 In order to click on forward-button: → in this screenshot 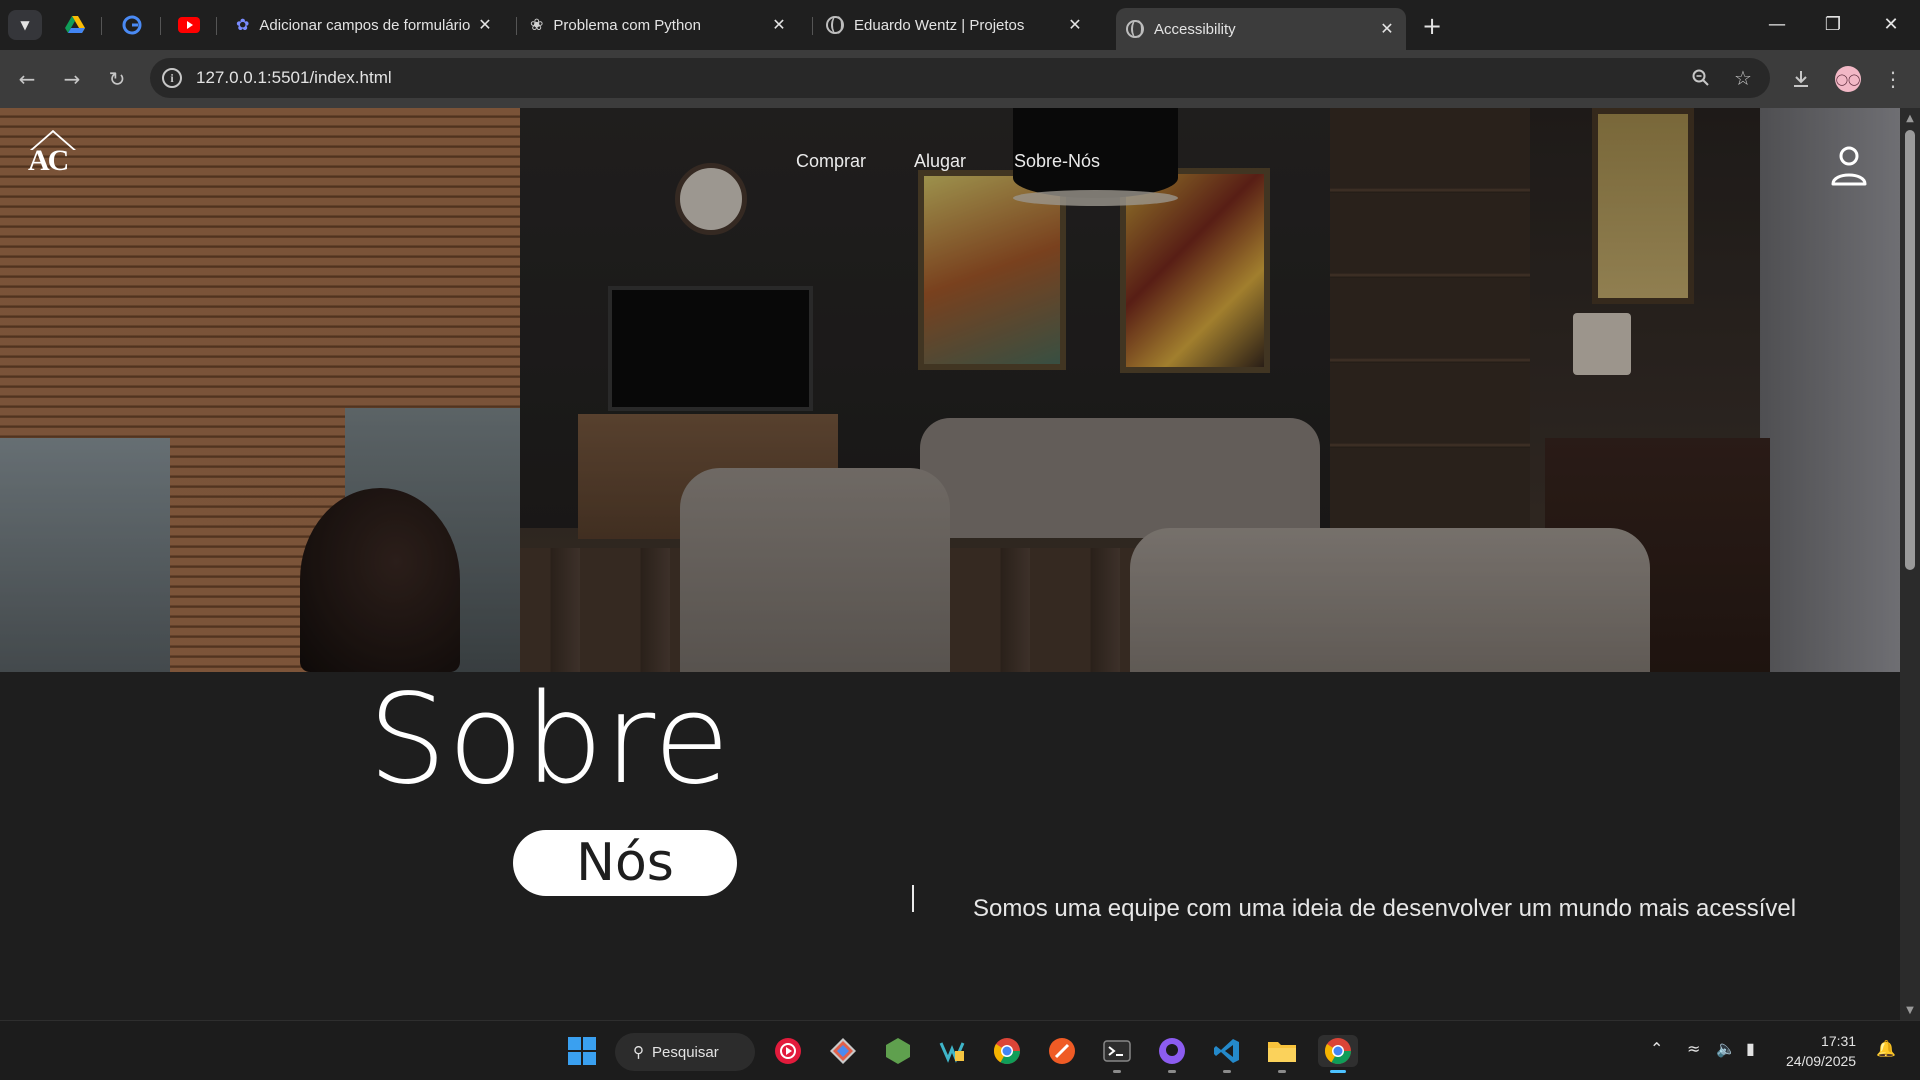, I will do `click(72, 79)`.